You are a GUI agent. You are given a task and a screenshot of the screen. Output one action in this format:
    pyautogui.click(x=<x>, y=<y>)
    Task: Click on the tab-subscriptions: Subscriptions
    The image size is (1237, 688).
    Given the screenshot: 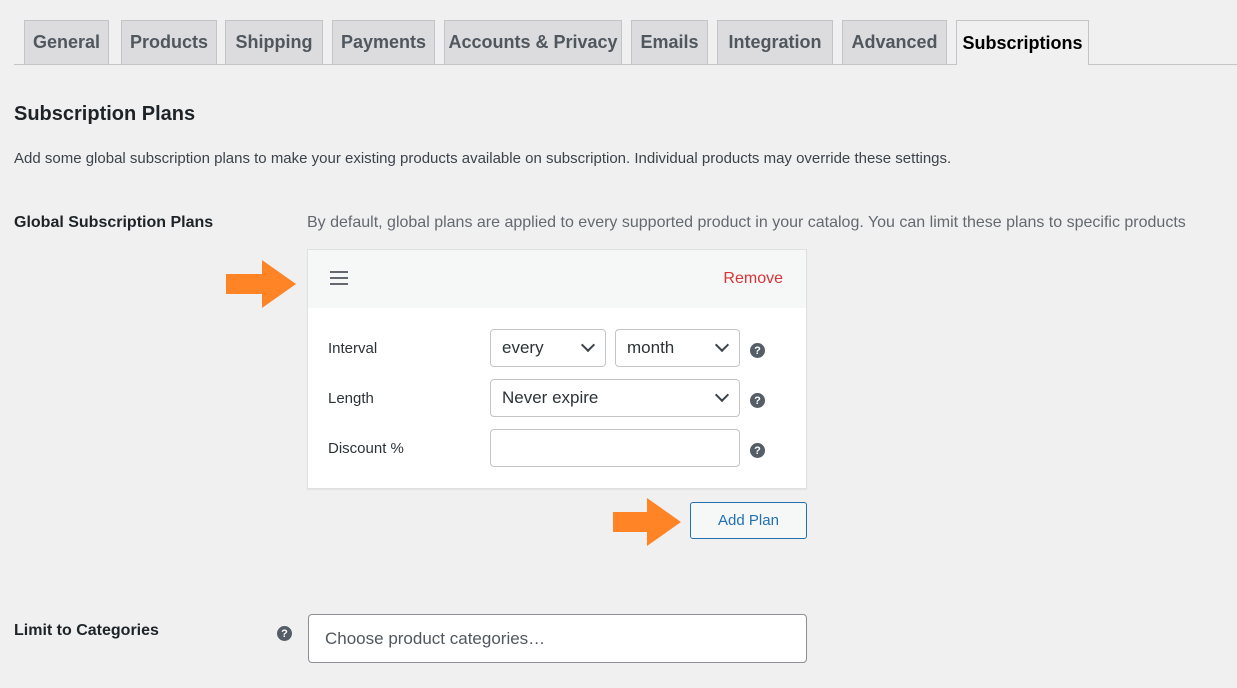 What is the action you would take?
    pyautogui.click(x=1022, y=42)
    